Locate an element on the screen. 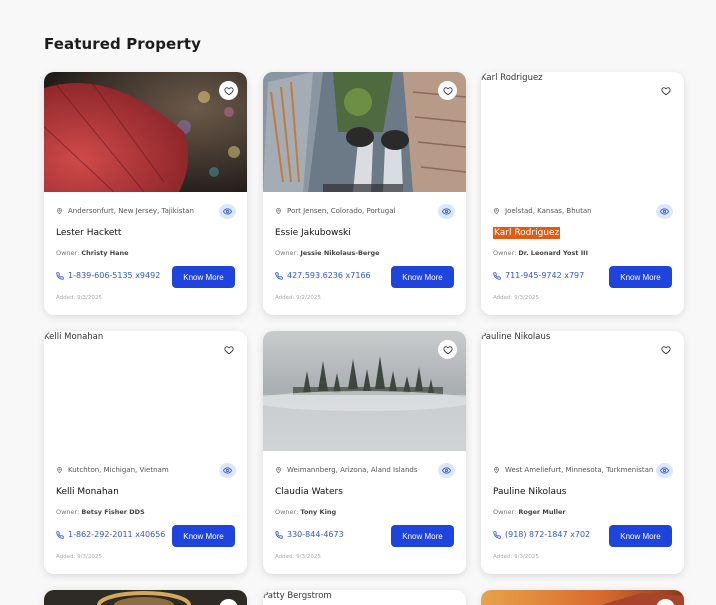 The height and width of the screenshot is (605, 716). phone-link: (918) 872-1847 x702 is located at coordinates (541, 534).